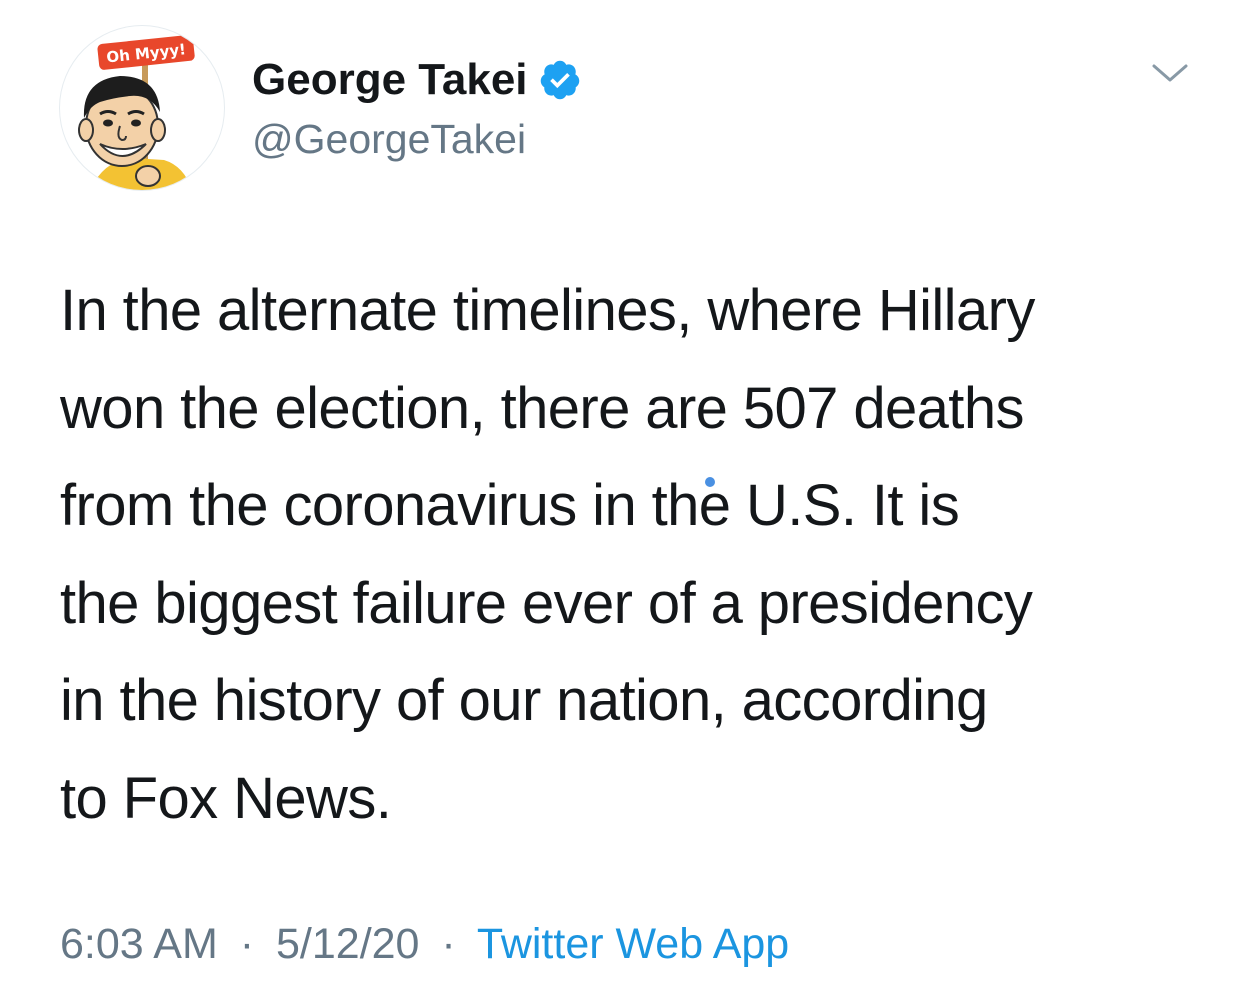 The width and height of the screenshot is (1242, 986). What do you see at coordinates (560, 80) in the screenshot?
I see `verified-badge-icon` at bounding box center [560, 80].